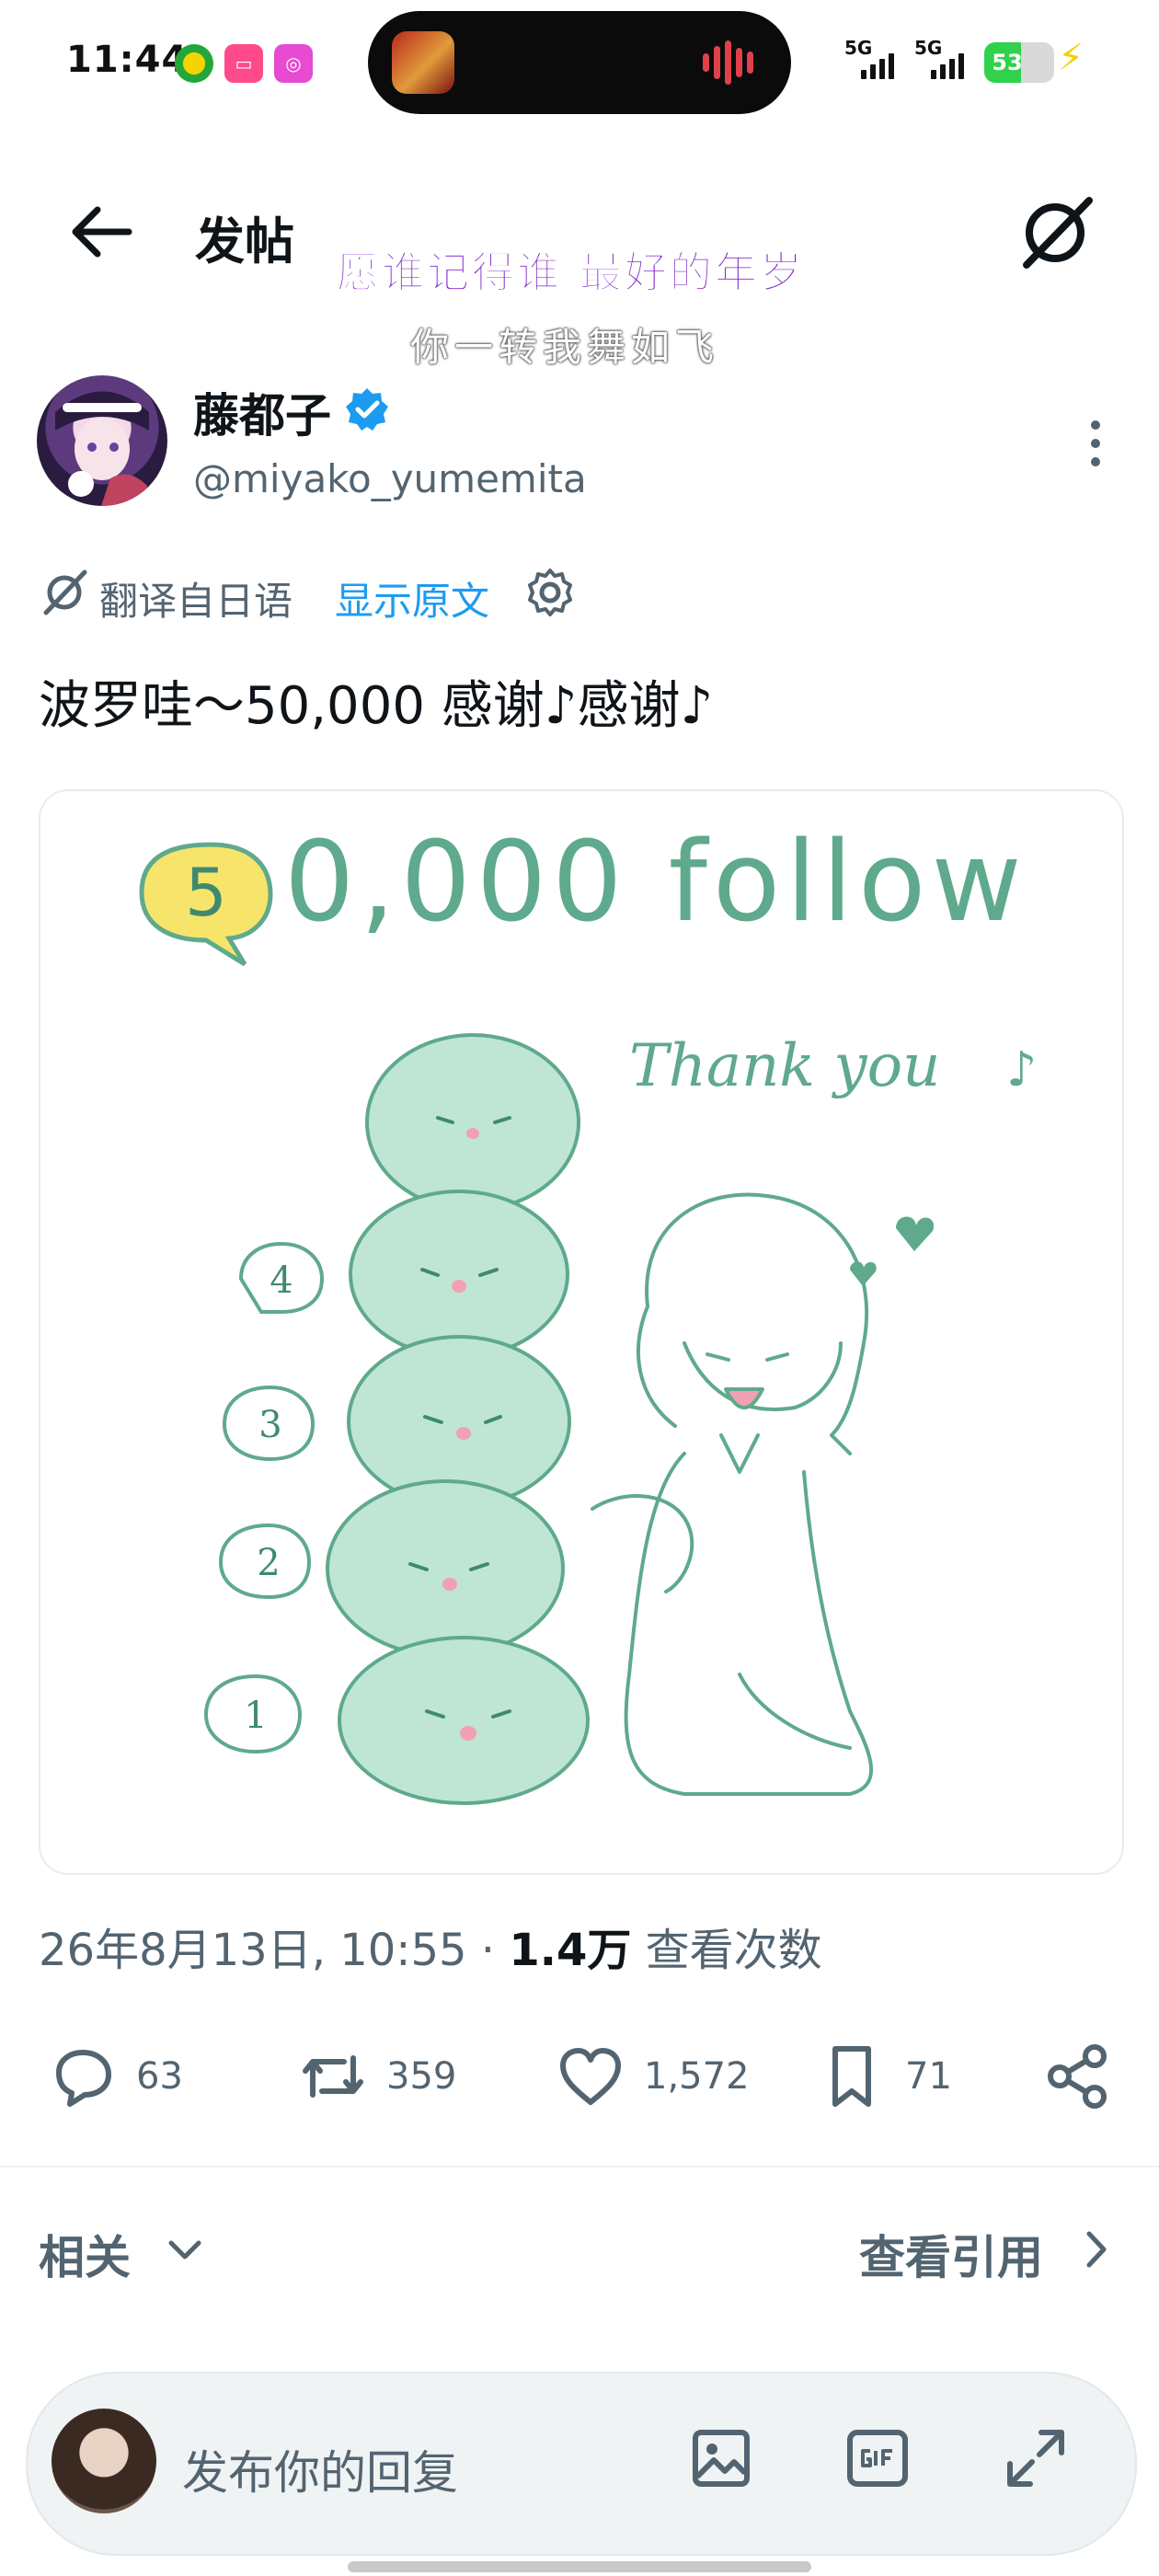 This screenshot has width=1159, height=2576. Describe the element at coordinates (269, 1425) in the screenshot. I see `step-label-3: 3` at that location.